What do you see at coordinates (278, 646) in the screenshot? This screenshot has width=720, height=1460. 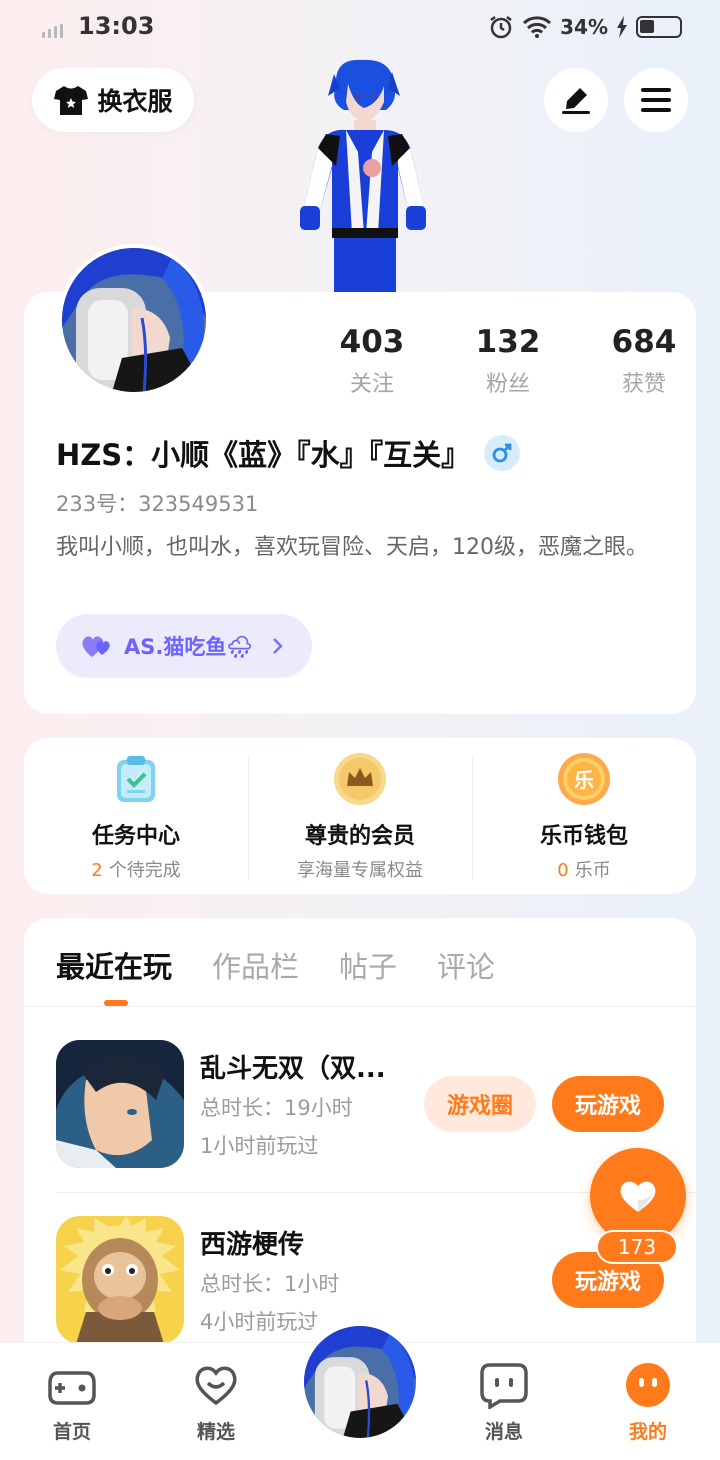 I see `chevron-right-icon` at bounding box center [278, 646].